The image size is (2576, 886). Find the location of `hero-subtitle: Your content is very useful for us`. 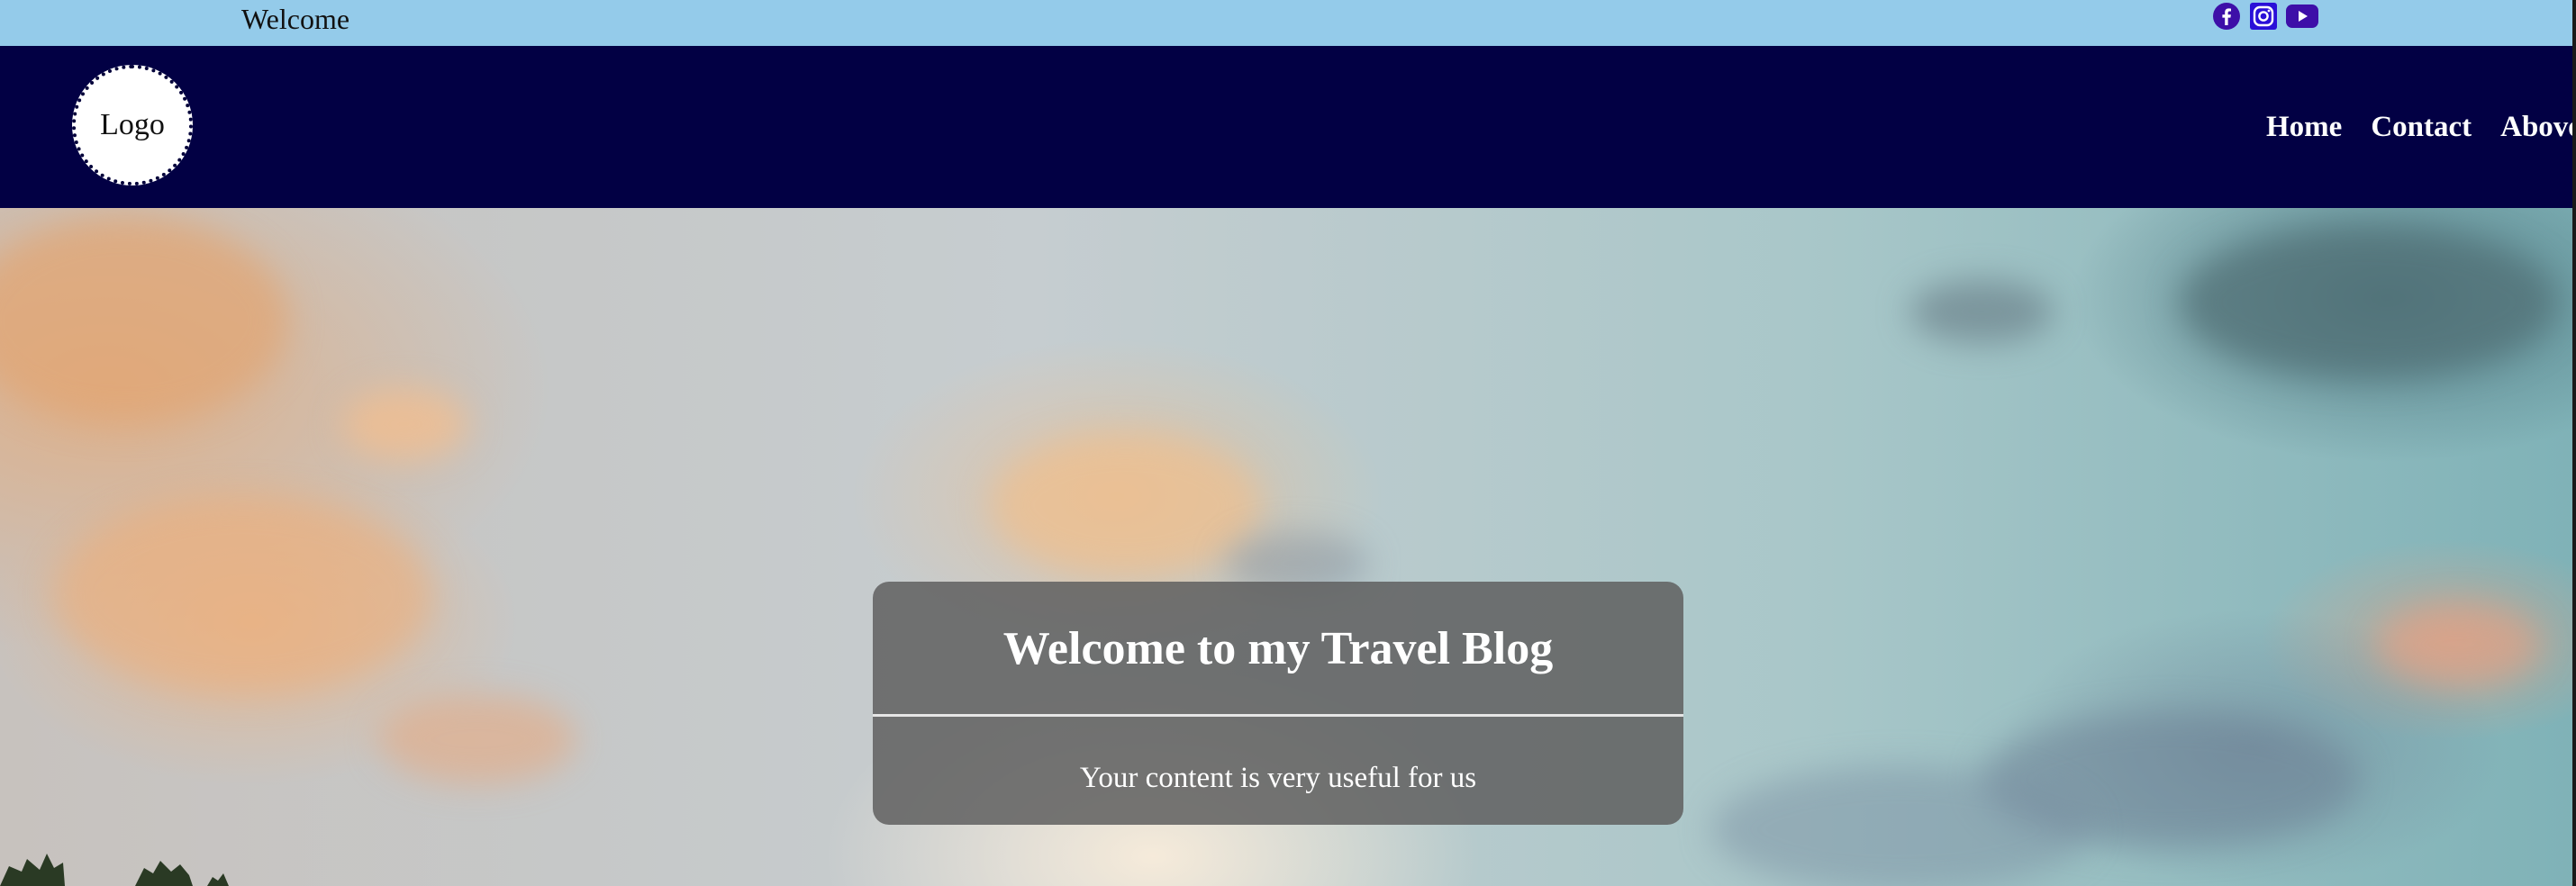

hero-subtitle: Your content is very useful for us is located at coordinates (1278, 778).